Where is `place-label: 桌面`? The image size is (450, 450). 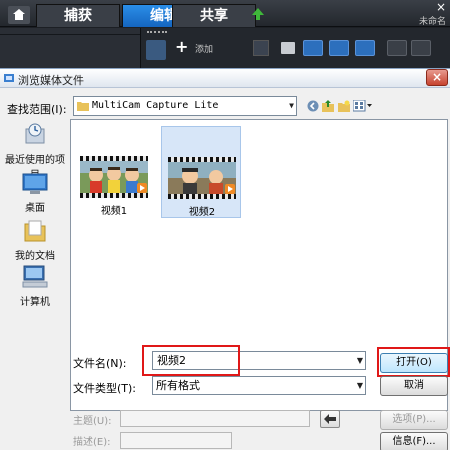
place-label: 桌面 is located at coordinates (35, 208).